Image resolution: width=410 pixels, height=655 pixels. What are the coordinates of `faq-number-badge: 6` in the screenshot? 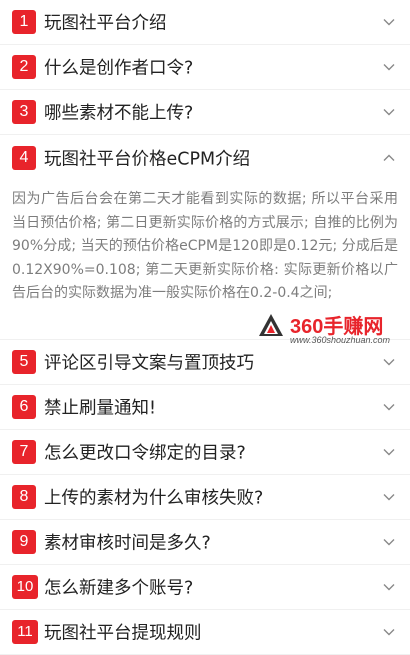 It's located at (24, 407).